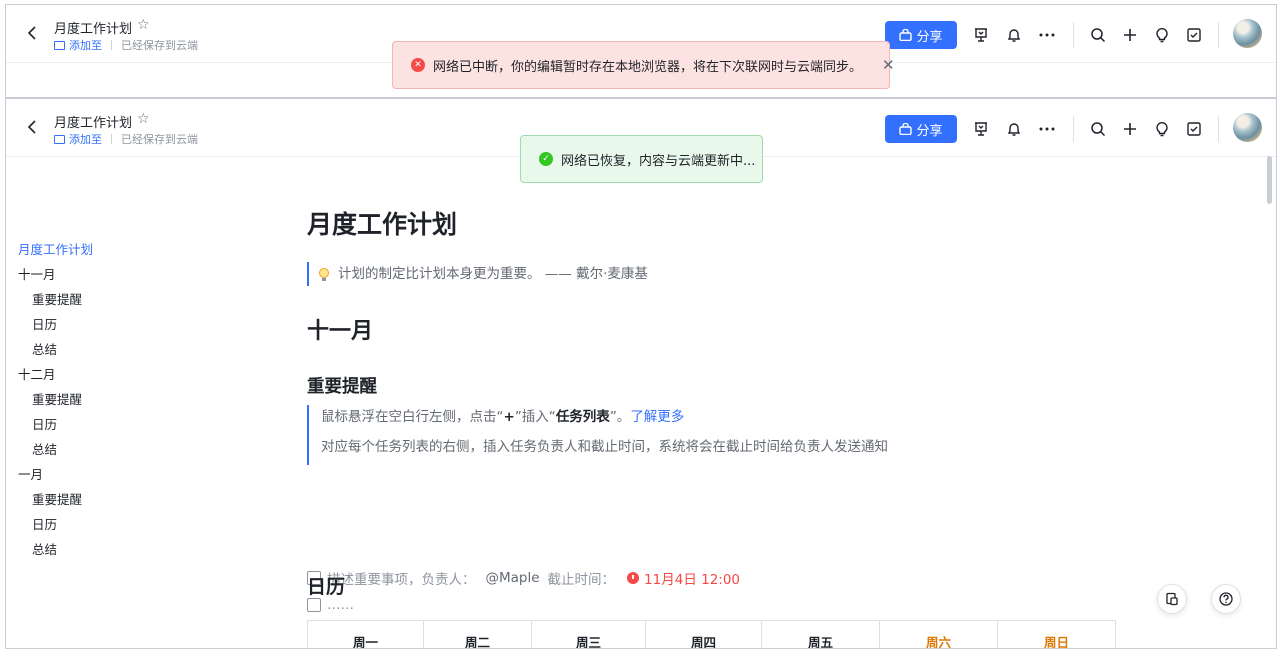  Describe the element at coordinates (535, 417) in the screenshot. I see `tip-text: ”插入“` at that location.